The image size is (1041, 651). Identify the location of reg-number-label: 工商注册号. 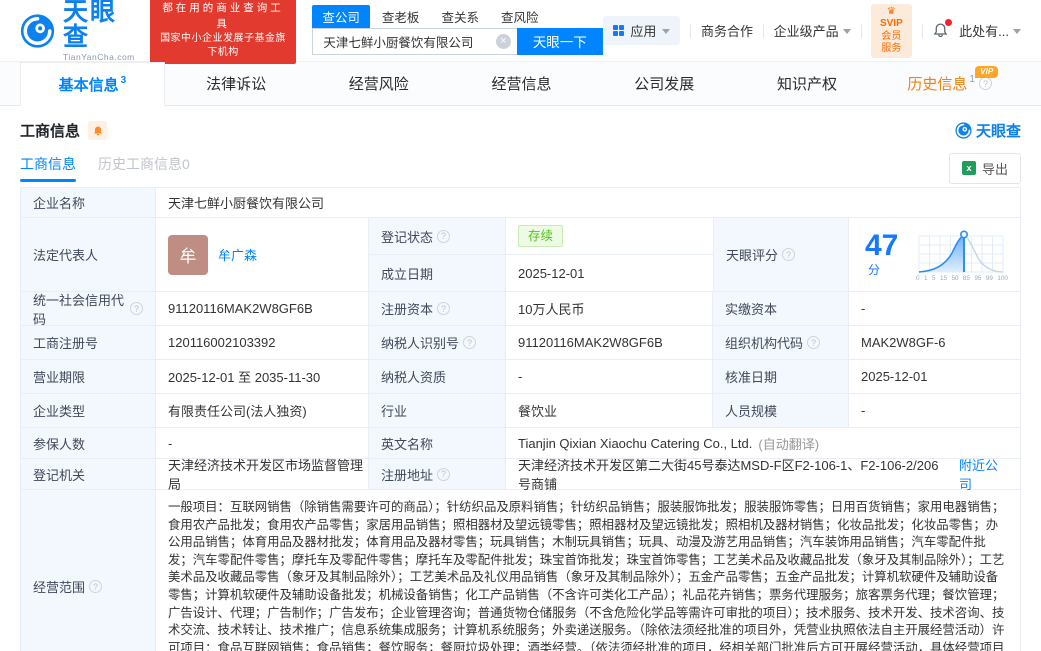
(88, 342).